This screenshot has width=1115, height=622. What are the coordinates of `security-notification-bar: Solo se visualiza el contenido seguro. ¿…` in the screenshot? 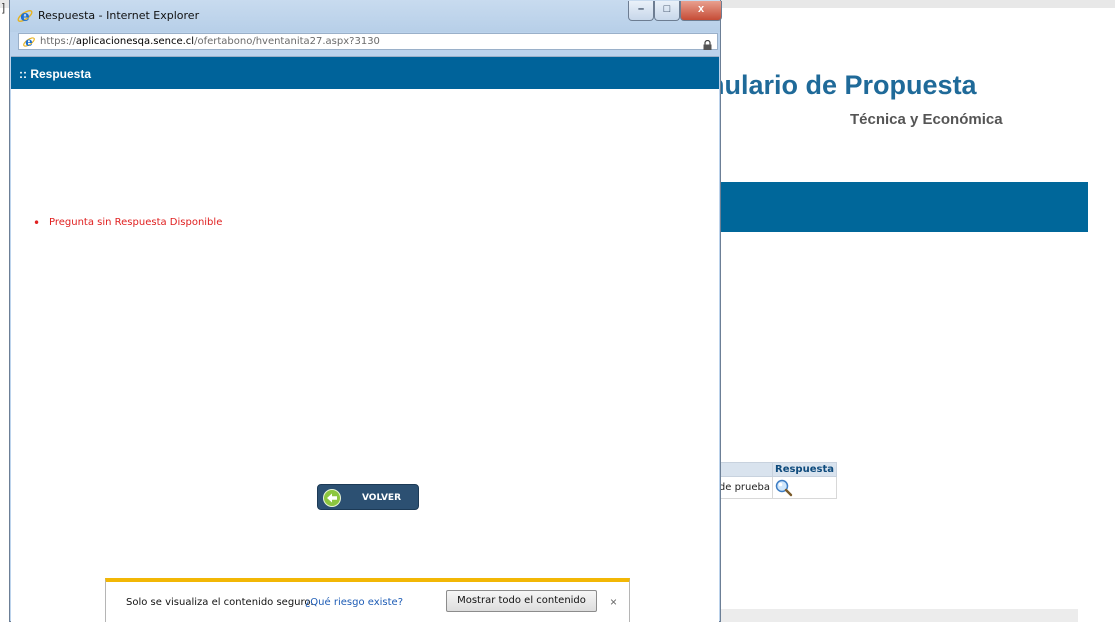 It's located at (367, 600).